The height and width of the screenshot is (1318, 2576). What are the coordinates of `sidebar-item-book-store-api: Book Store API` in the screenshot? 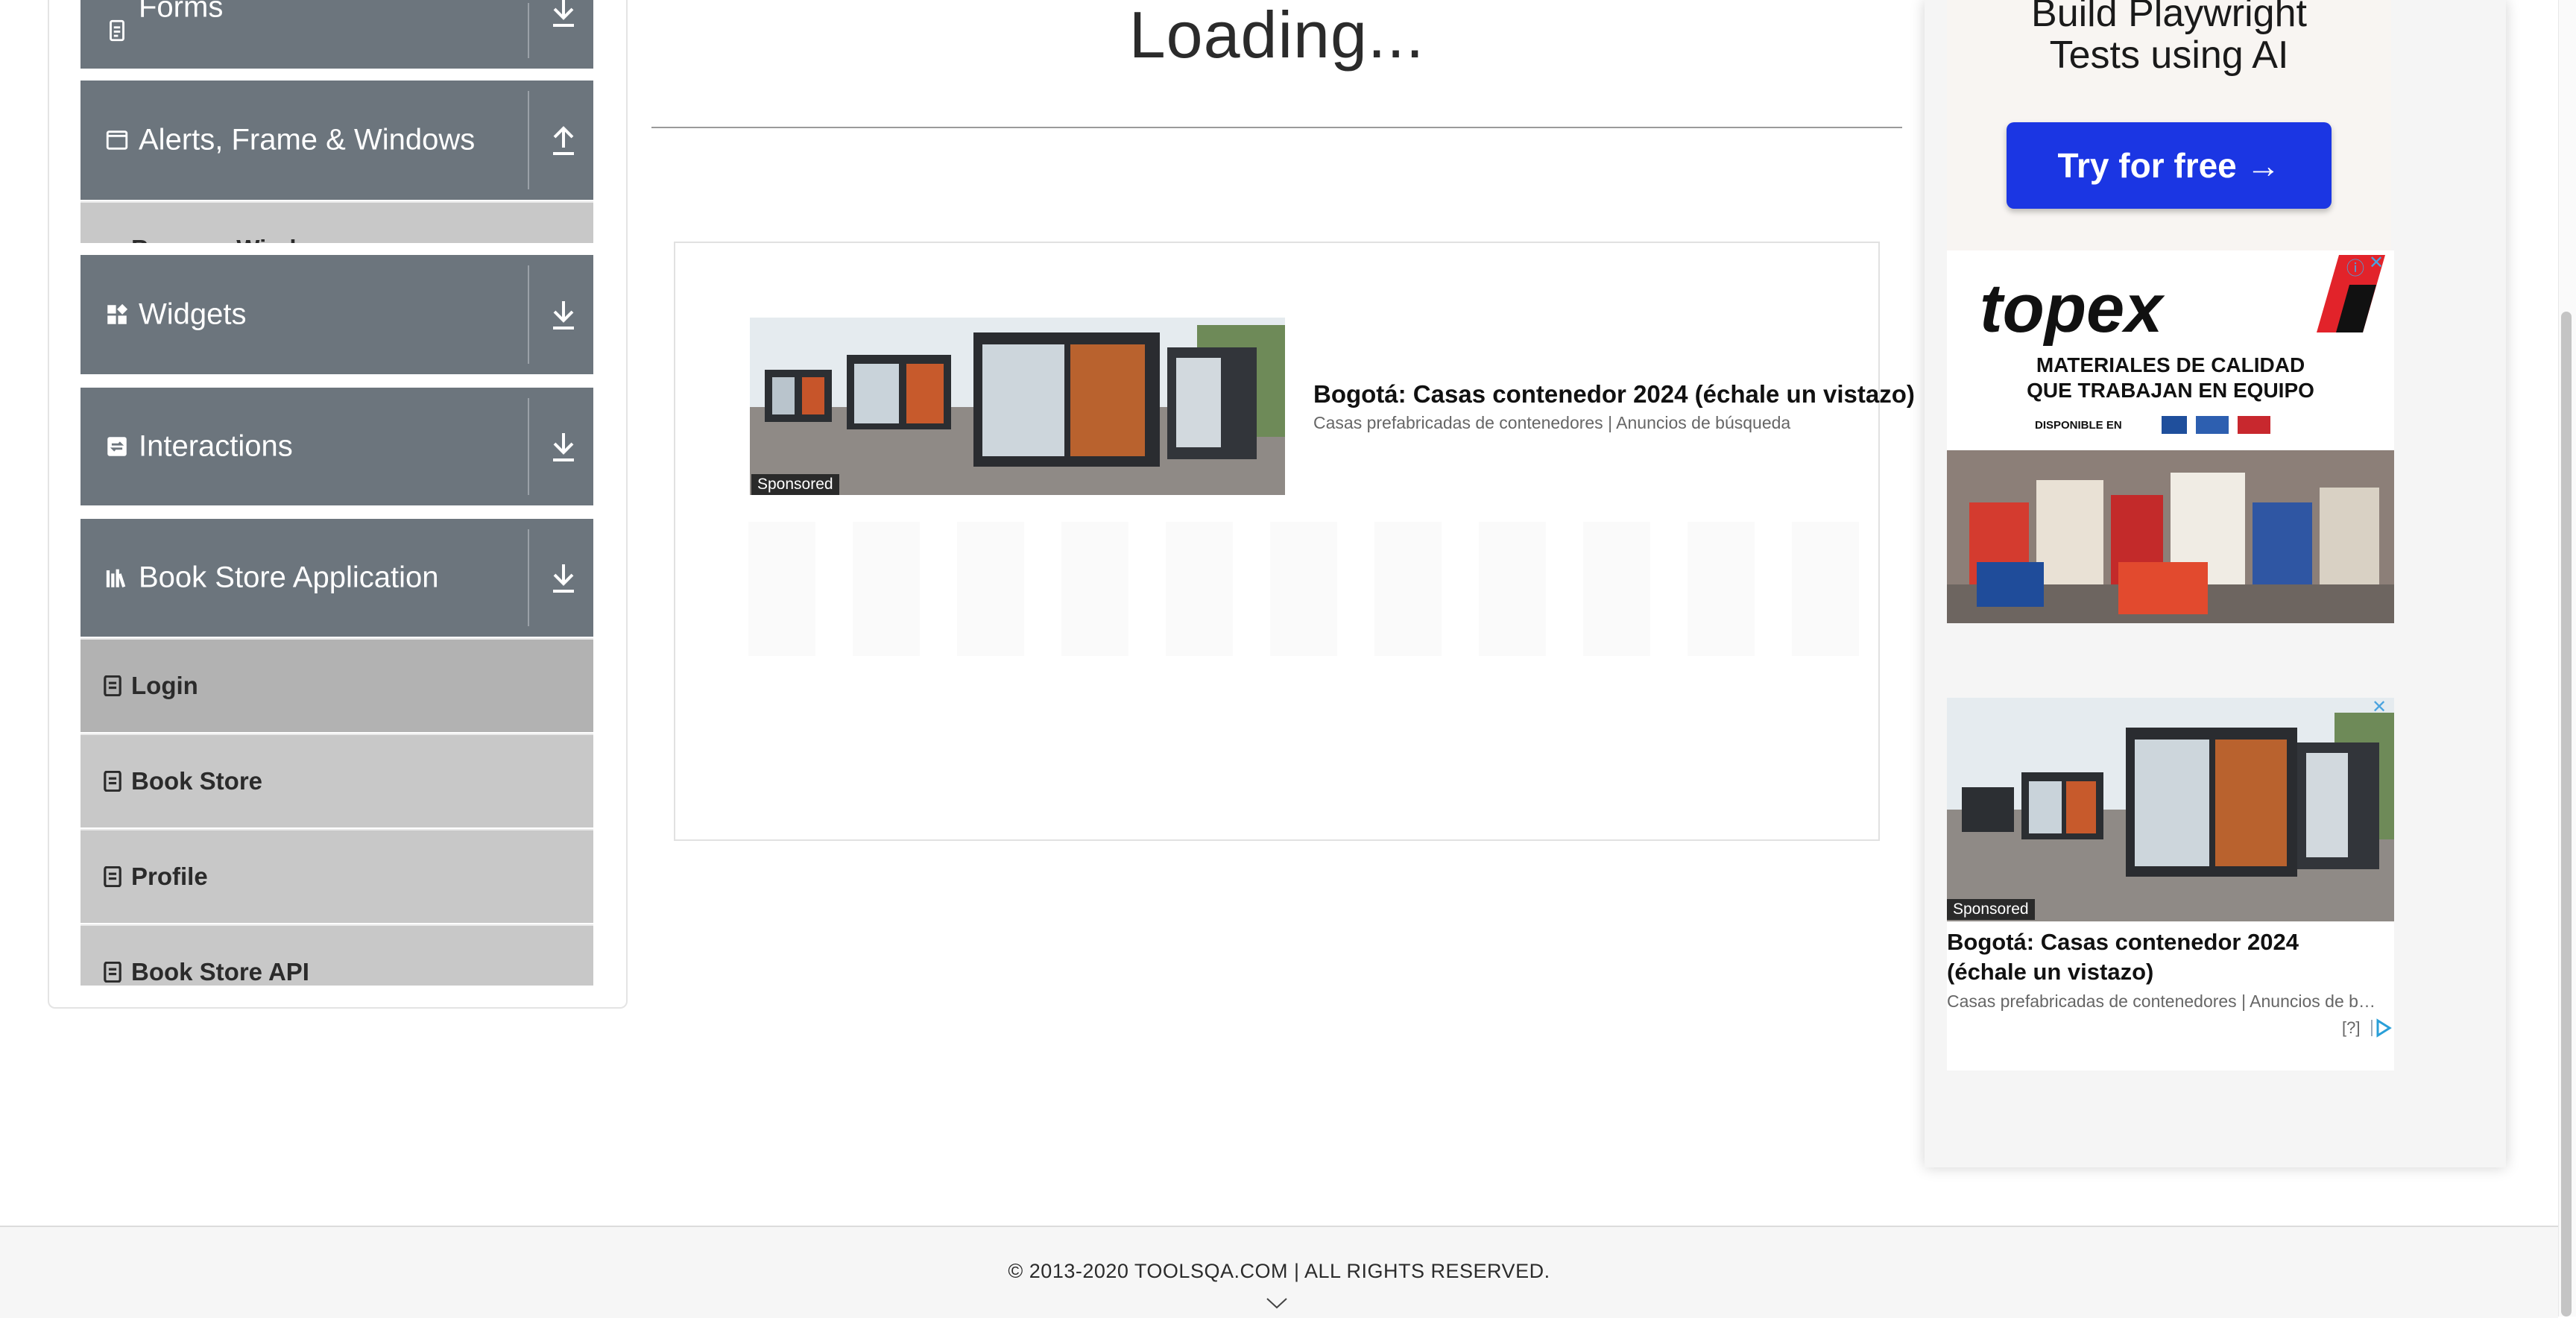 It's located at (336, 955).